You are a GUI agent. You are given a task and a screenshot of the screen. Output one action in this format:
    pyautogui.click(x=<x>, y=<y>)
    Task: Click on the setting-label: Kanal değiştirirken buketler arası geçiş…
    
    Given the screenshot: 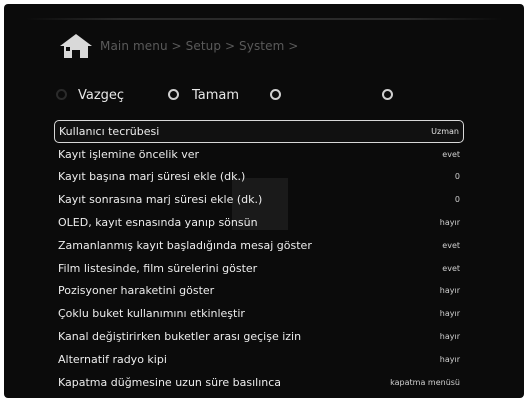 What is the action you would take?
    pyautogui.click(x=180, y=337)
    